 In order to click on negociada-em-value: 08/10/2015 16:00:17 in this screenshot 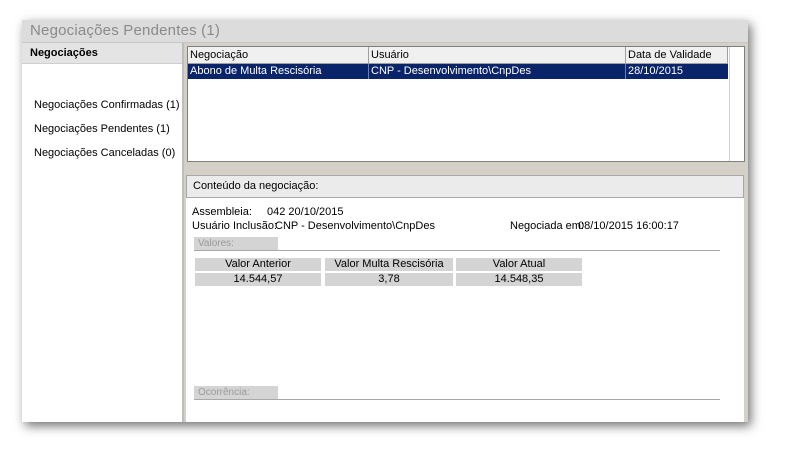, I will do `click(628, 226)`.